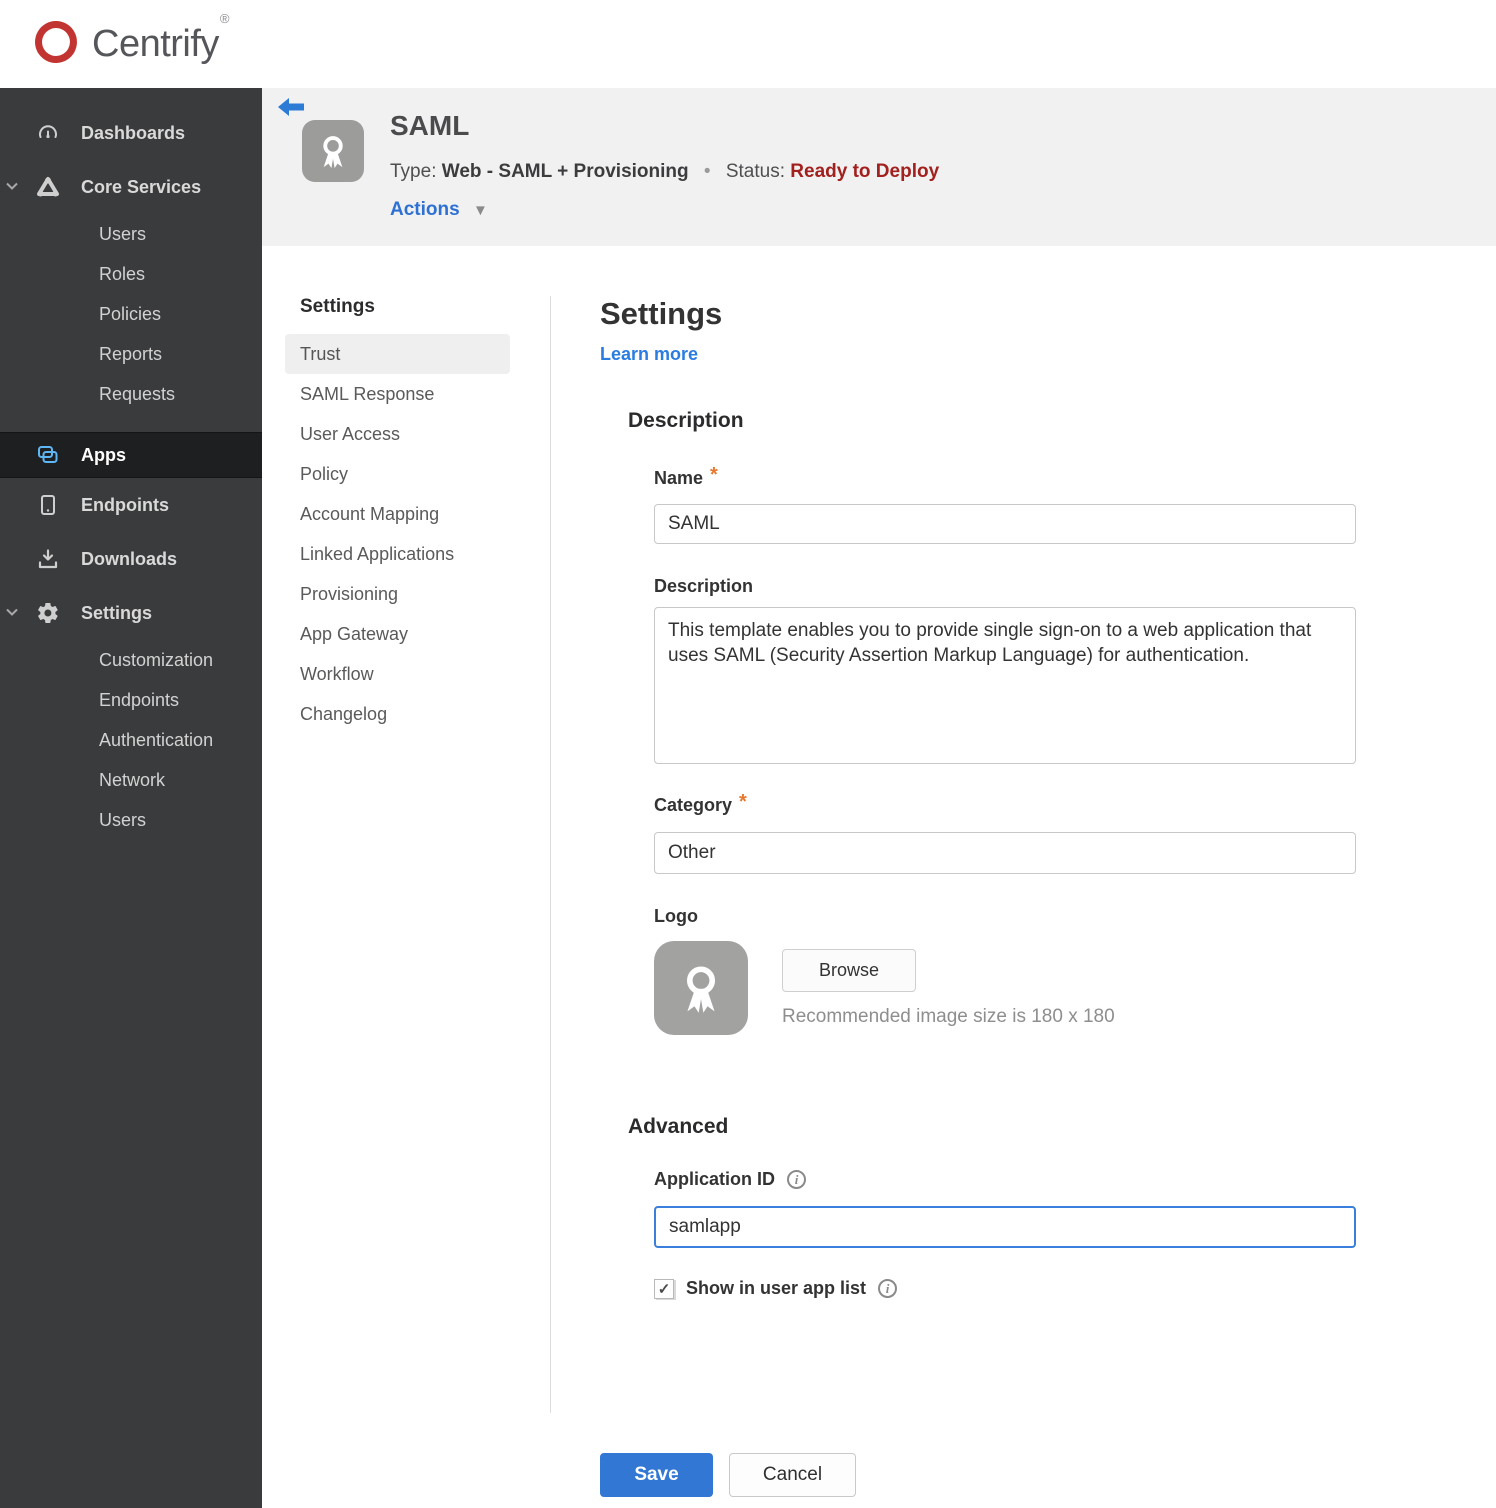 The height and width of the screenshot is (1508, 1496). What do you see at coordinates (792, 1475) in the screenshot?
I see `cancel-button: Cancel` at bounding box center [792, 1475].